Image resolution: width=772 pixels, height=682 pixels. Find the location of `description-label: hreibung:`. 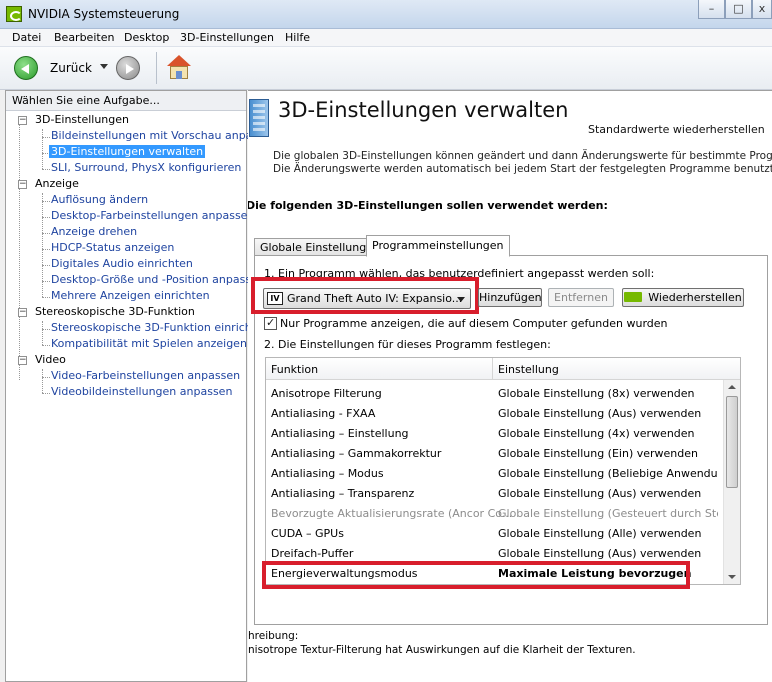

description-label: hreibung: is located at coordinates (273, 636).